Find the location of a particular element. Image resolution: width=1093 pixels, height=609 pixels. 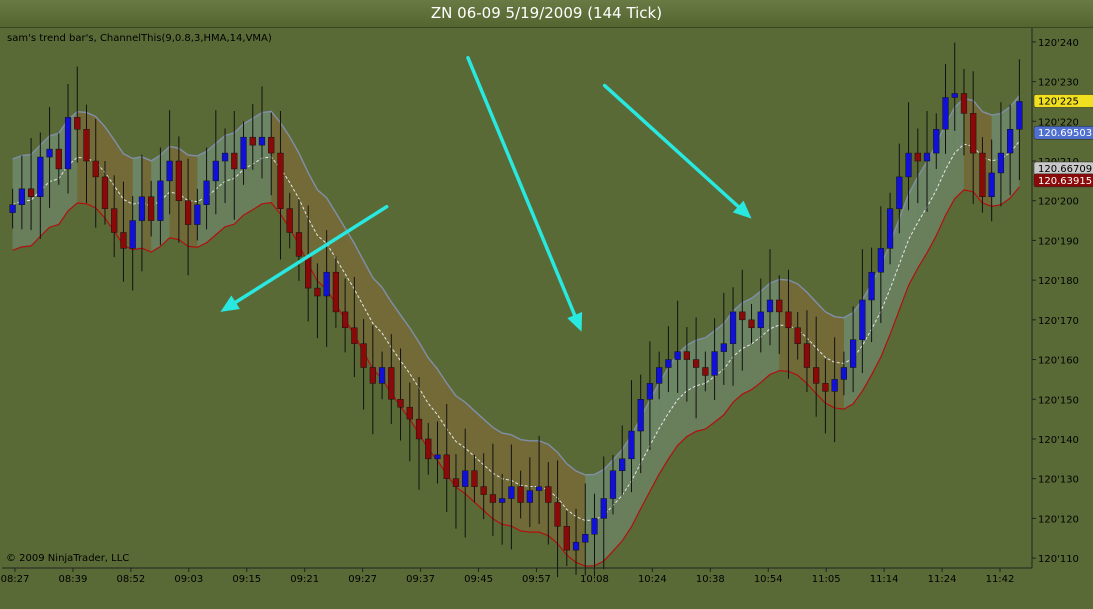

time-tick-label: 11:05 is located at coordinates (826, 579).